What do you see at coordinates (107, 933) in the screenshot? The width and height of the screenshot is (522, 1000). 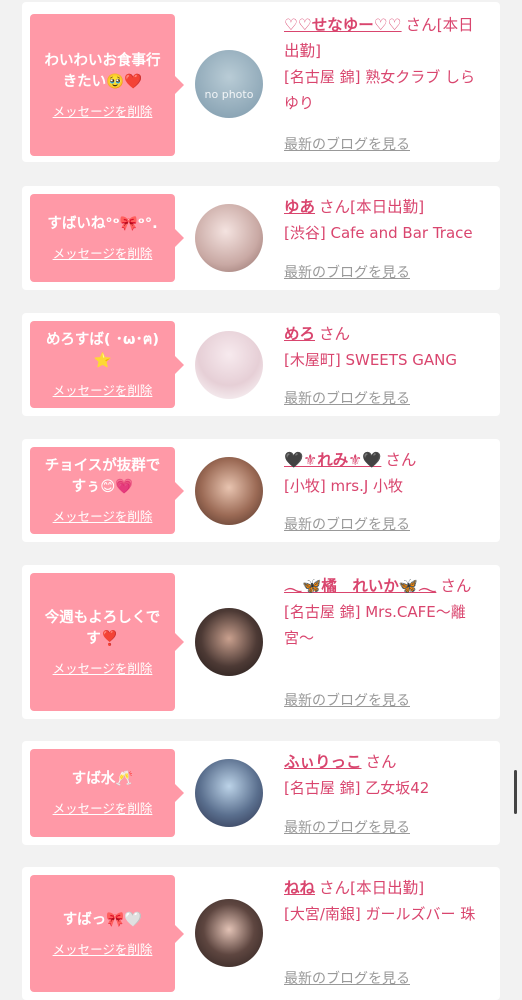 I see `message-bubble: すばっ🎀🤍 メッセージを削除` at bounding box center [107, 933].